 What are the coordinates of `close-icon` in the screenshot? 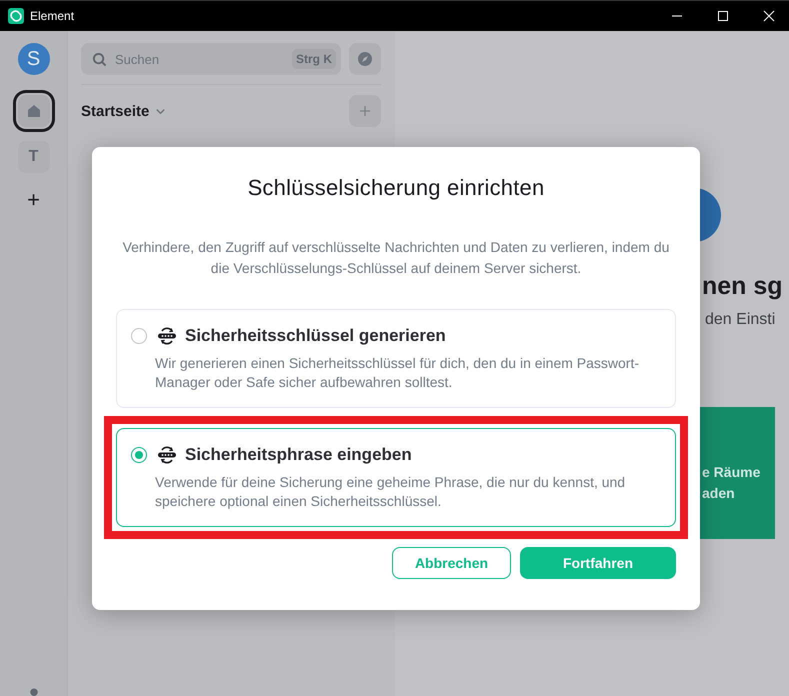 It's located at (769, 16).